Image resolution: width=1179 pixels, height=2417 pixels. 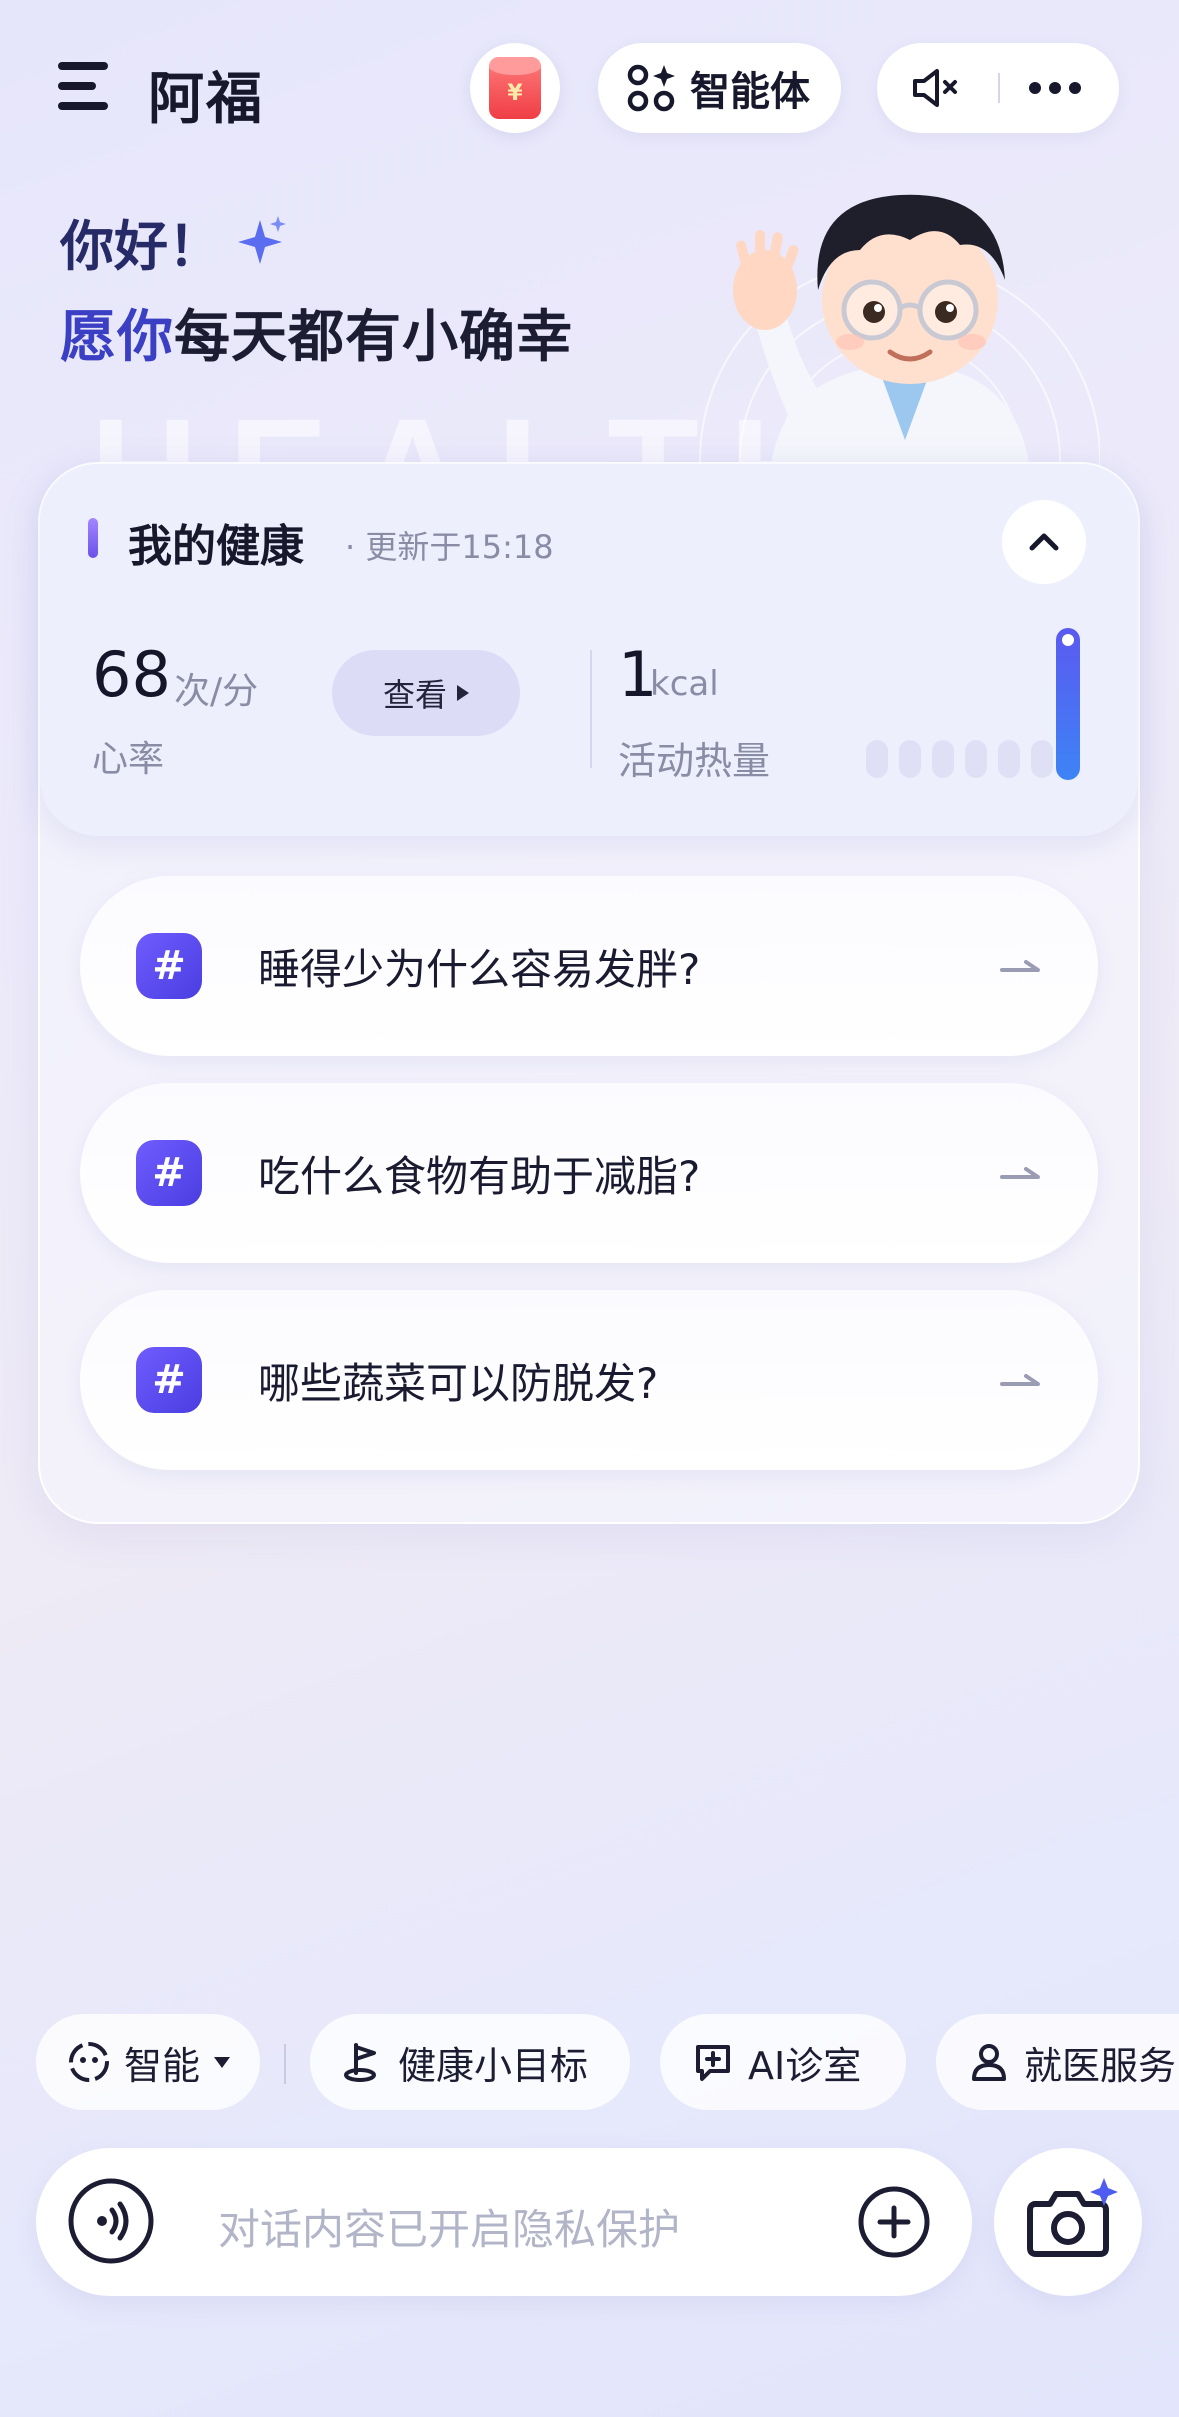 What do you see at coordinates (128, 759) in the screenshot?
I see `heart-rate-label: 心率` at bounding box center [128, 759].